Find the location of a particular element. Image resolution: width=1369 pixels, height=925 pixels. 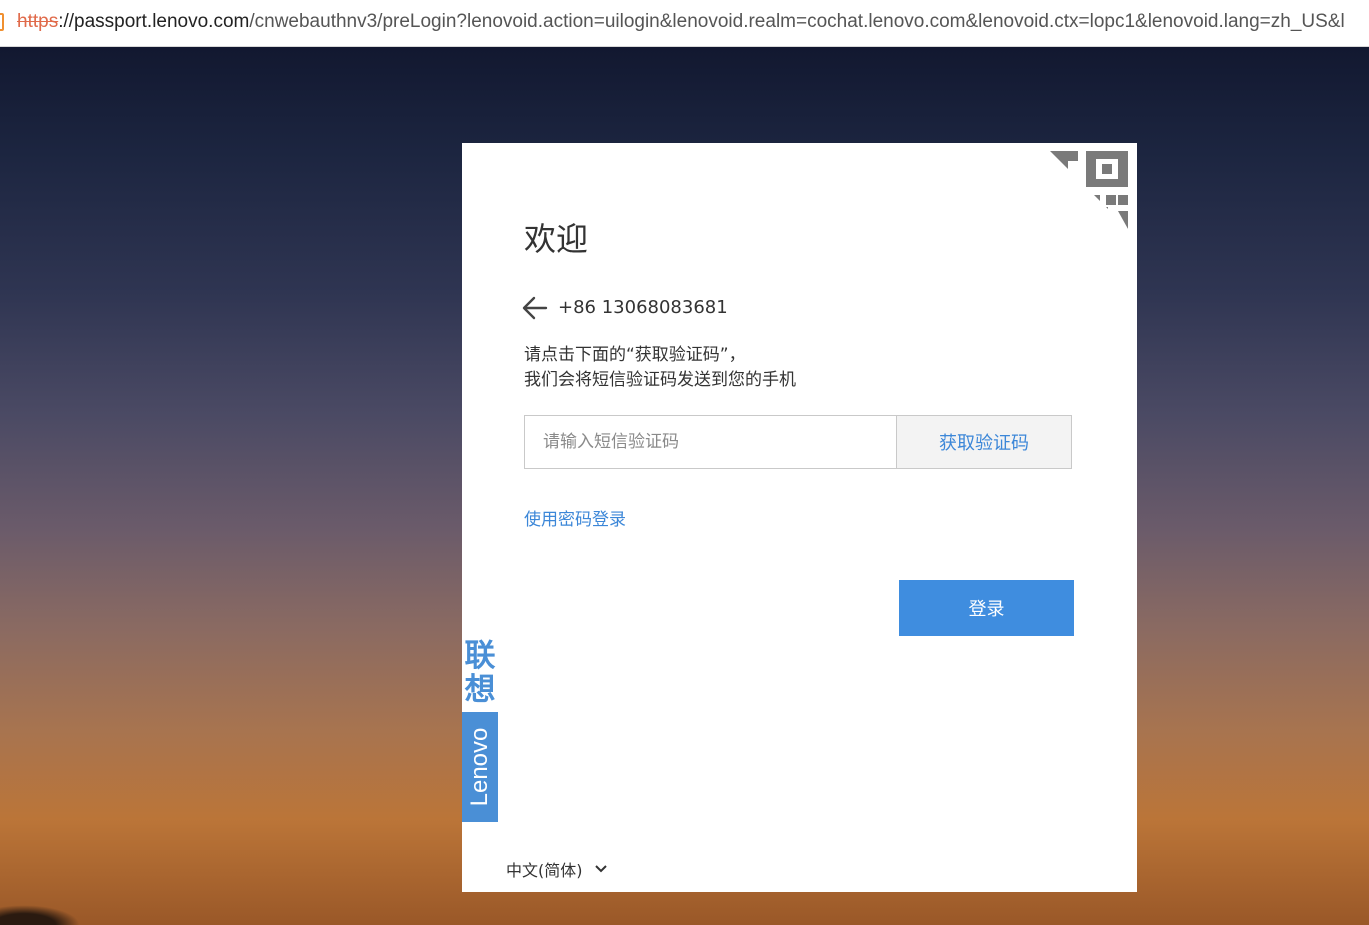

password-login-link: 使用密码登录 is located at coordinates (575, 517).